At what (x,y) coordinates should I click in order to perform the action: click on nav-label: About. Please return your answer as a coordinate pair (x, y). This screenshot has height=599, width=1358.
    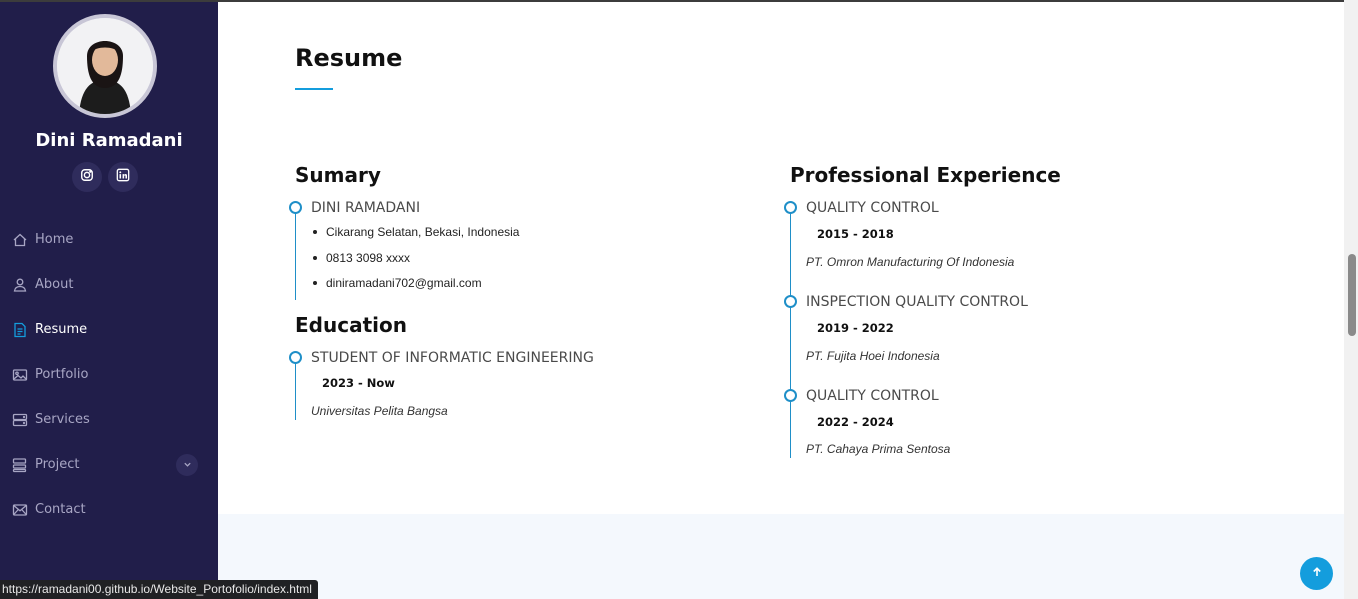
    Looking at the image, I should click on (54, 284).